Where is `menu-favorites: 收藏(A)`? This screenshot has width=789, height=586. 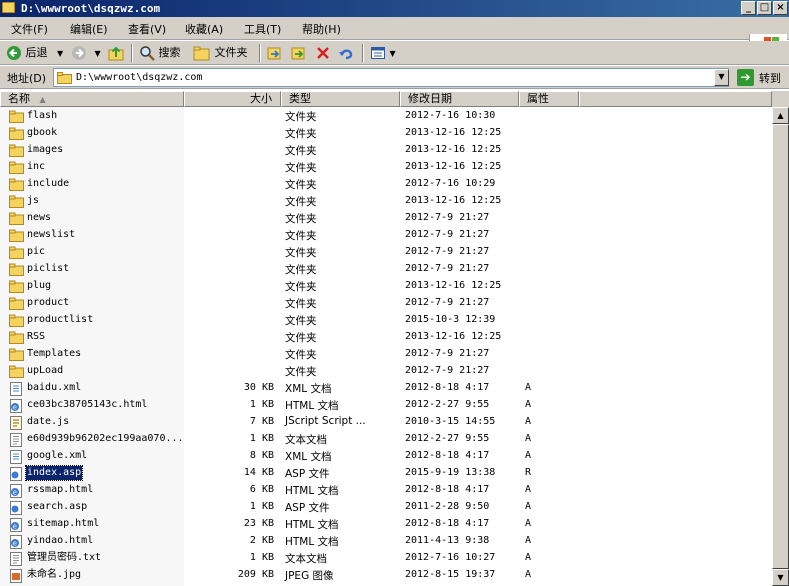
menu-favorites: 收藏(A) is located at coordinates (204, 29).